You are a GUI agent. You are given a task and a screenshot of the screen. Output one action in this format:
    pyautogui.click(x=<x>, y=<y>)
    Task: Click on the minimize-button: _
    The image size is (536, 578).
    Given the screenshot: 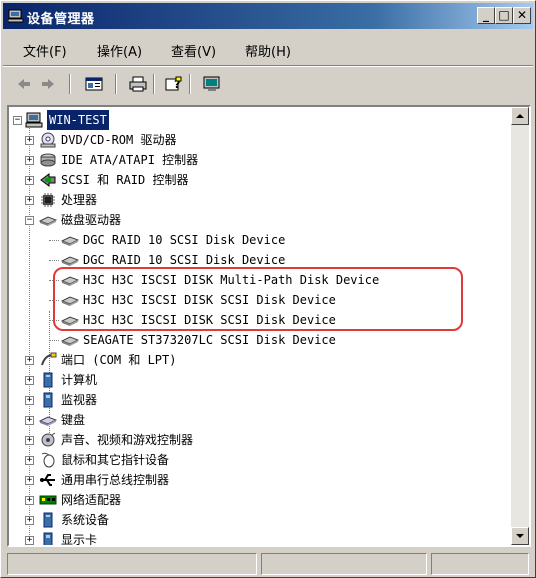 What is the action you would take?
    pyautogui.click(x=486, y=15)
    